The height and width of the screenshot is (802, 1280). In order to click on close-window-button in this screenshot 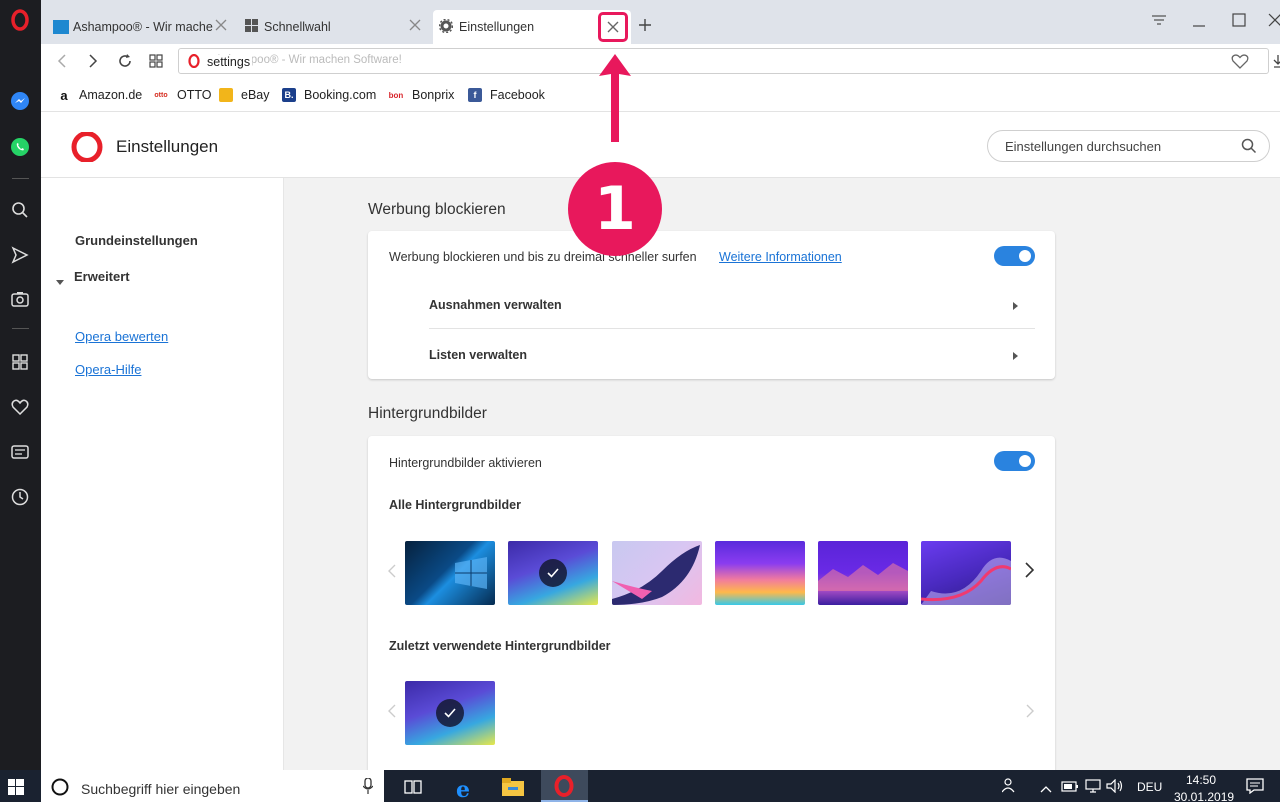, I will do `click(1274, 21)`.